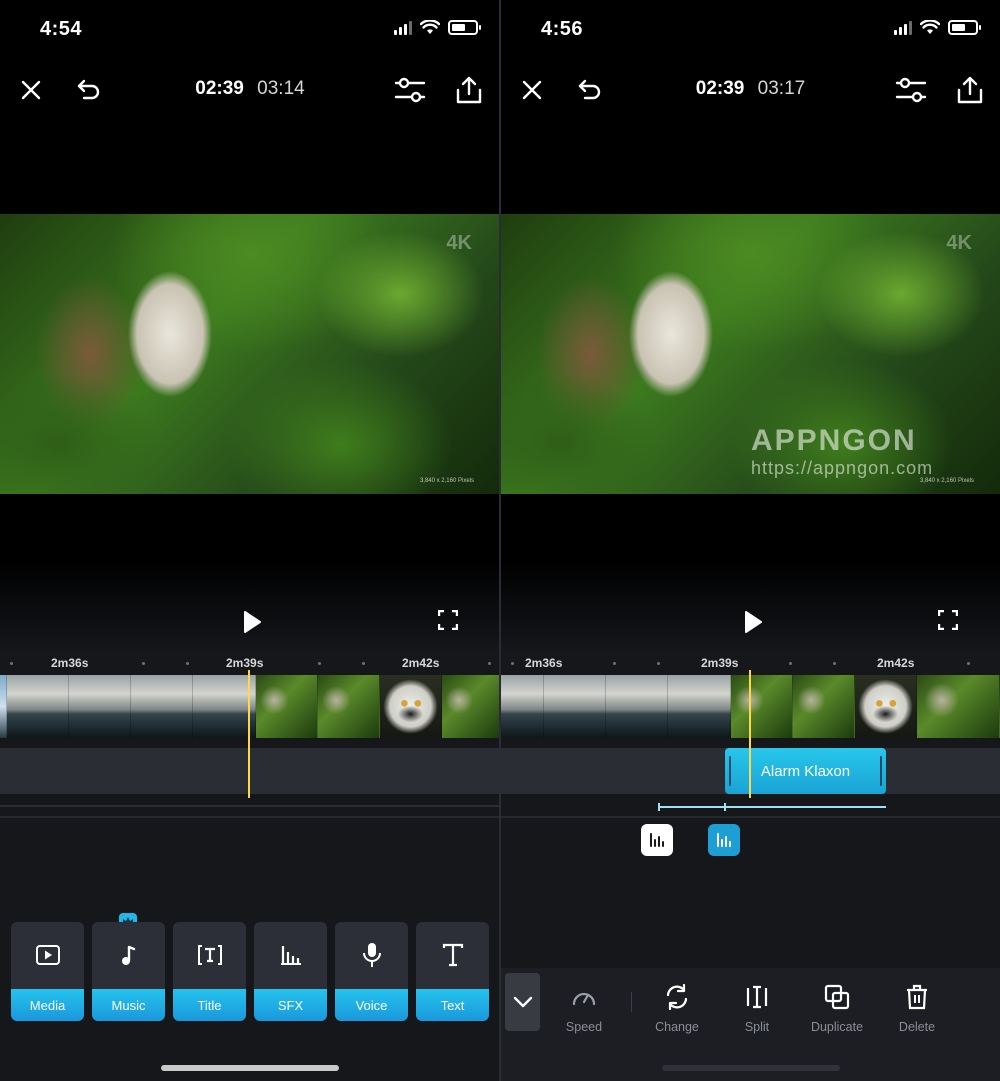 Image resolution: width=1000 pixels, height=1081 pixels. I want to click on chevron-down-icon, so click(522, 1002).